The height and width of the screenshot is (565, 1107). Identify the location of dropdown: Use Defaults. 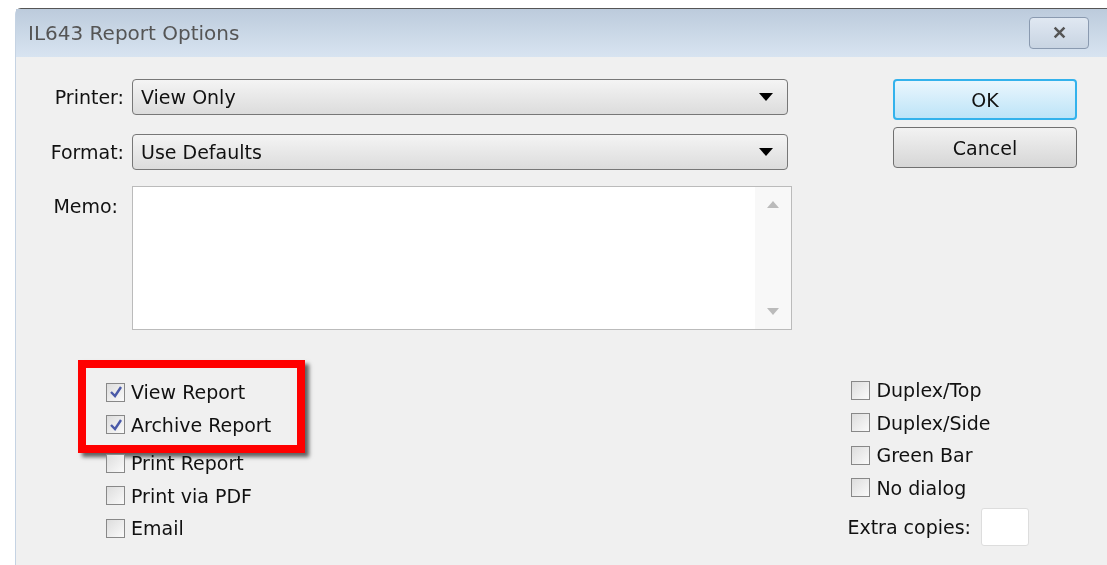
(460, 152).